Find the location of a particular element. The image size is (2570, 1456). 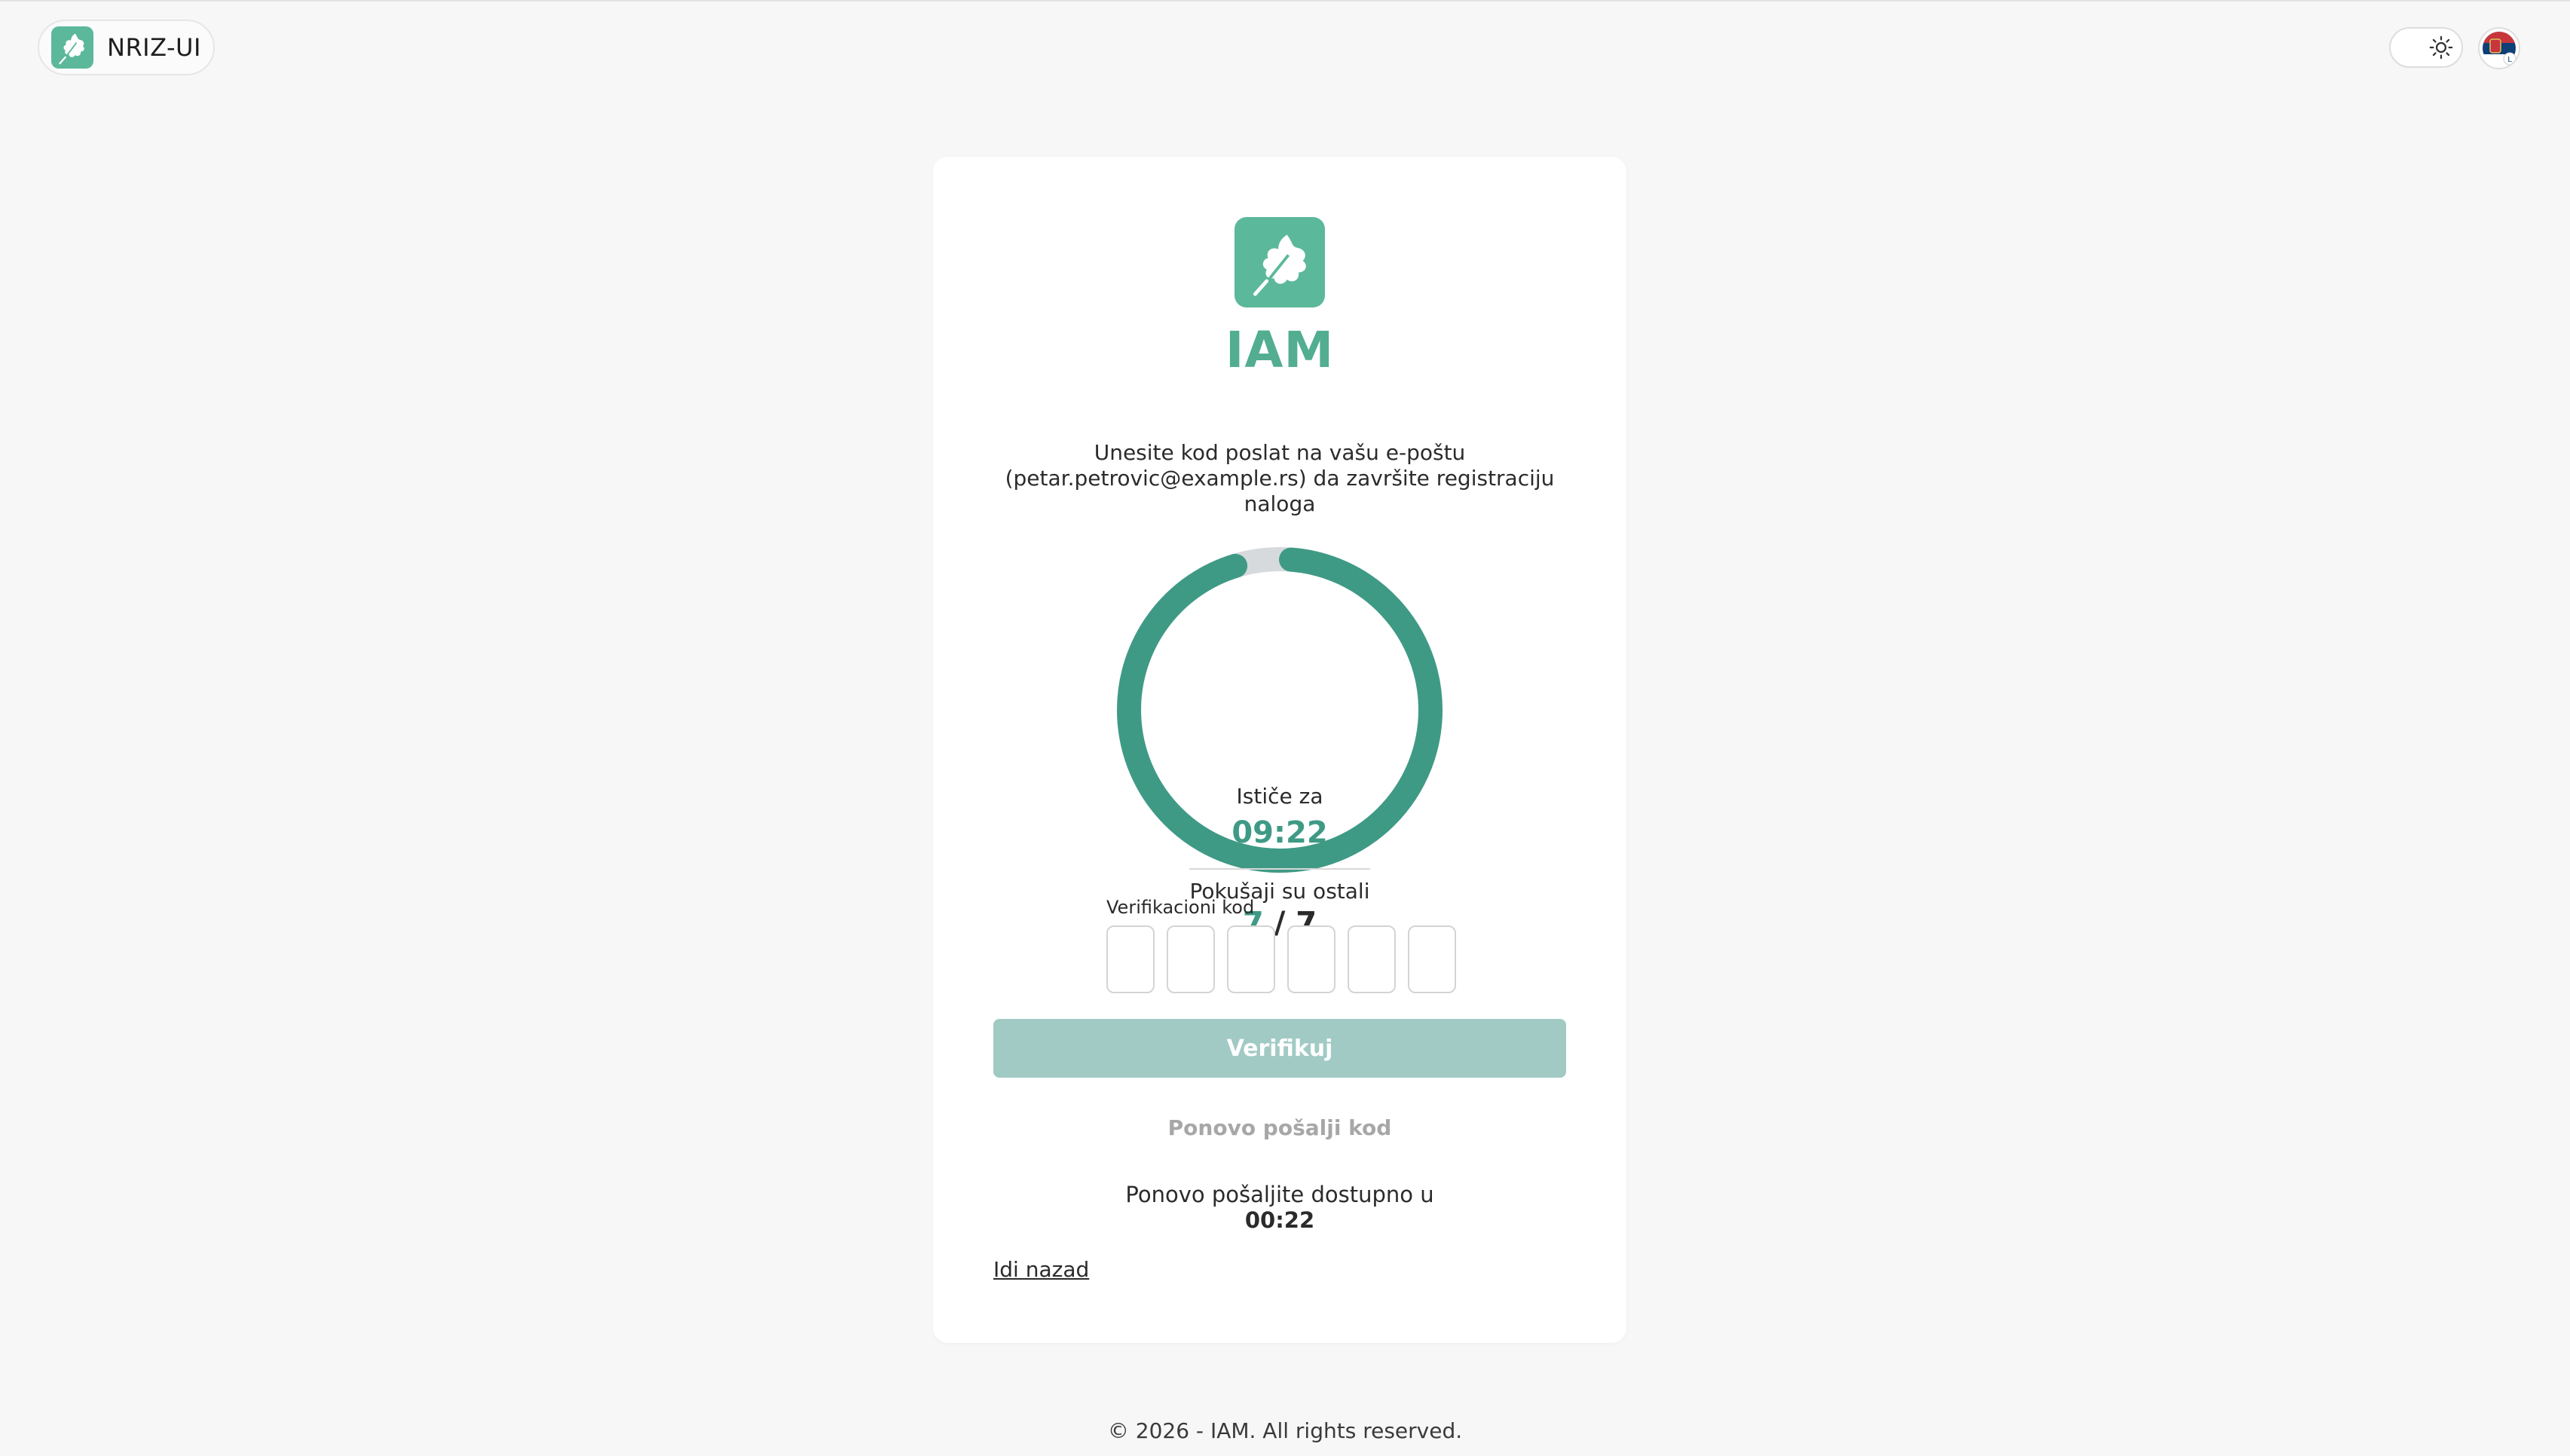

serbian-flag-icon: L is located at coordinates (2499, 49).